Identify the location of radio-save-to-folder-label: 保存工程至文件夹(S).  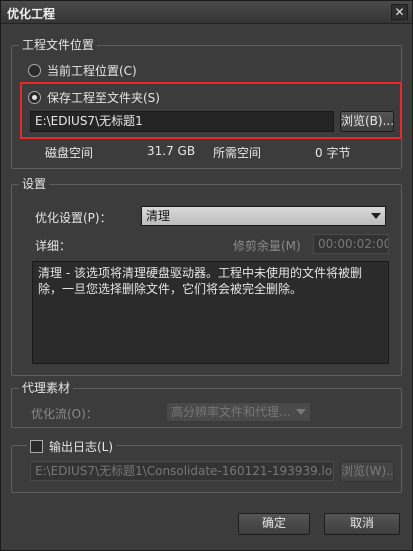
(103, 98).